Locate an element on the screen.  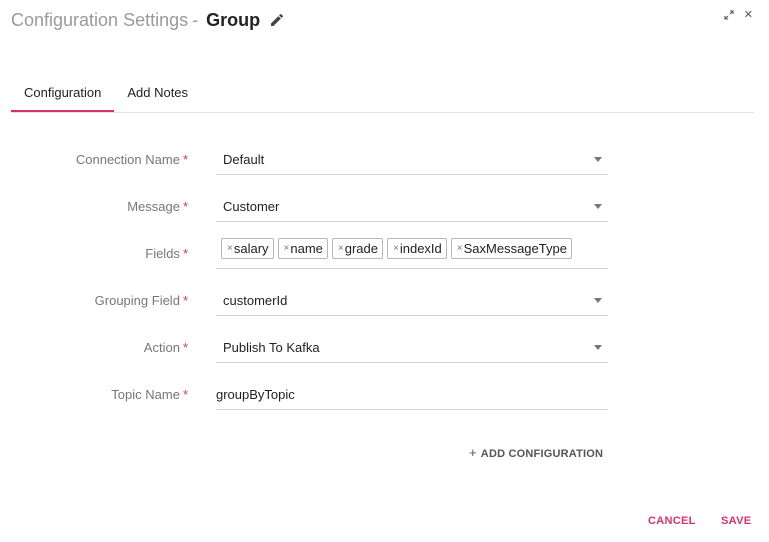
plus-icon: + is located at coordinates (473, 452).